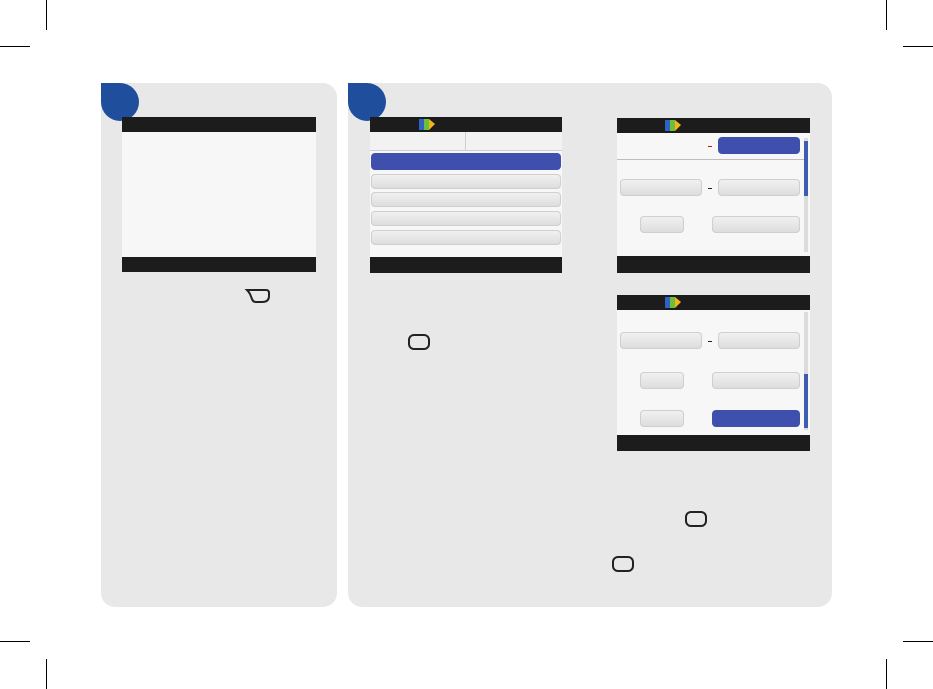  I want to click on menu-tab-right, so click(514, 141).